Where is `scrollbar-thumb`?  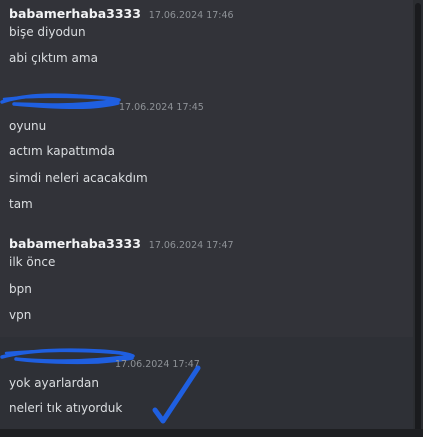
scrollbar-thumb is located at coordinates (418, 218).